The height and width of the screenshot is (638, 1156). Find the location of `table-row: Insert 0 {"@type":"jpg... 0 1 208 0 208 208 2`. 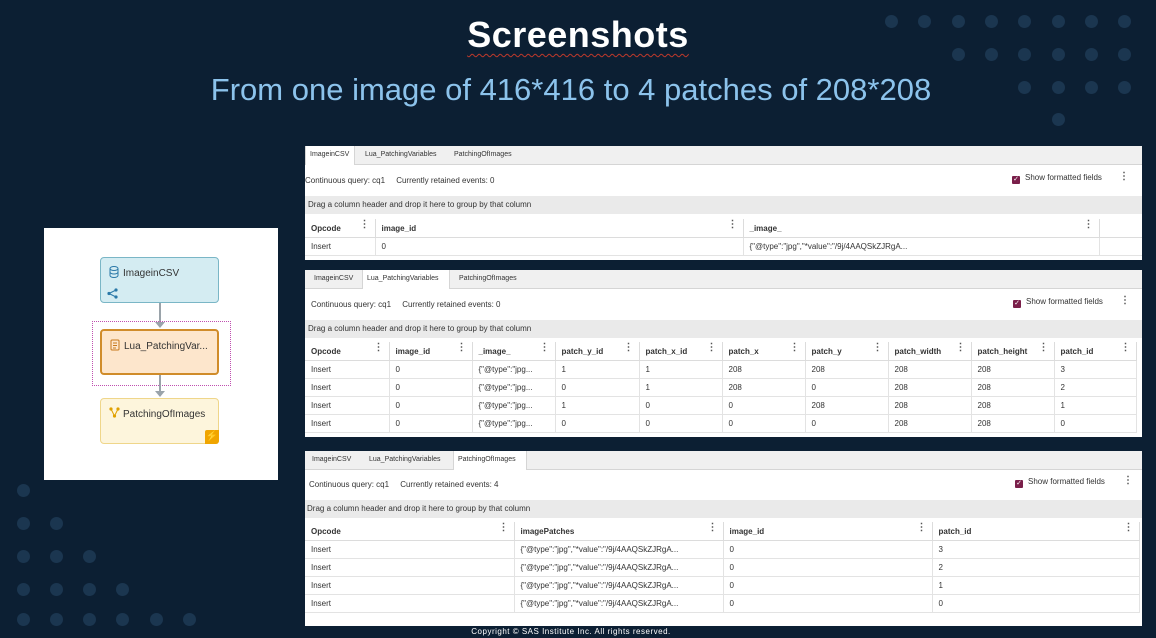

table-row: Insert 0 {"@type":"jpg... 0 1 208 0 208 208 2 is located at coordinates (721, 387).